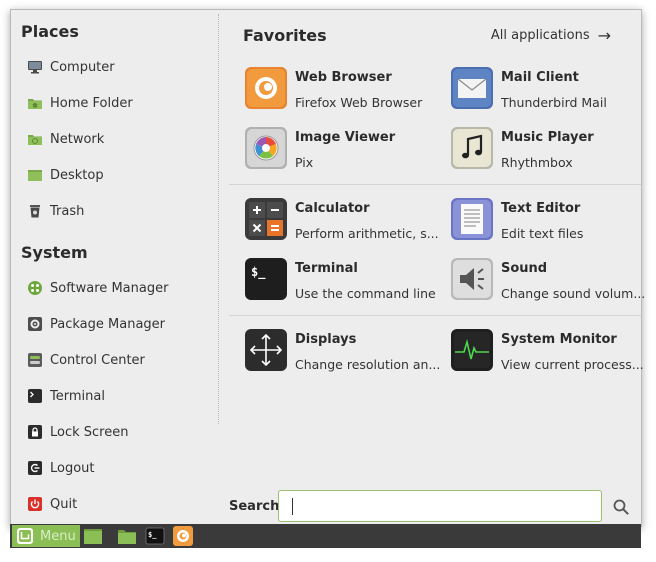  Describe the element at coordinates (35, 139) in the screenshot. I see `network-folder-icon` at that location.